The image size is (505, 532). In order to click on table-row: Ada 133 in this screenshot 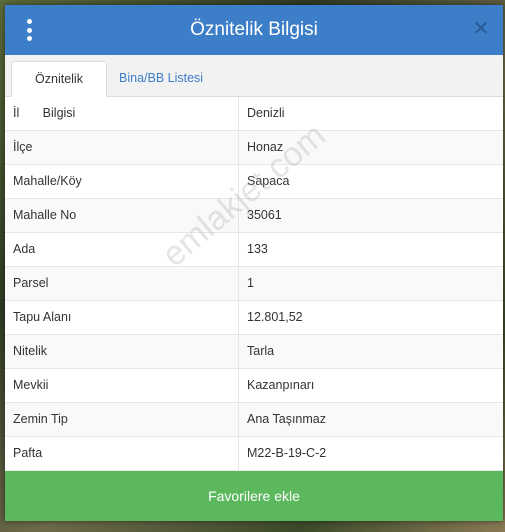, I will do `click(254, 250)`.